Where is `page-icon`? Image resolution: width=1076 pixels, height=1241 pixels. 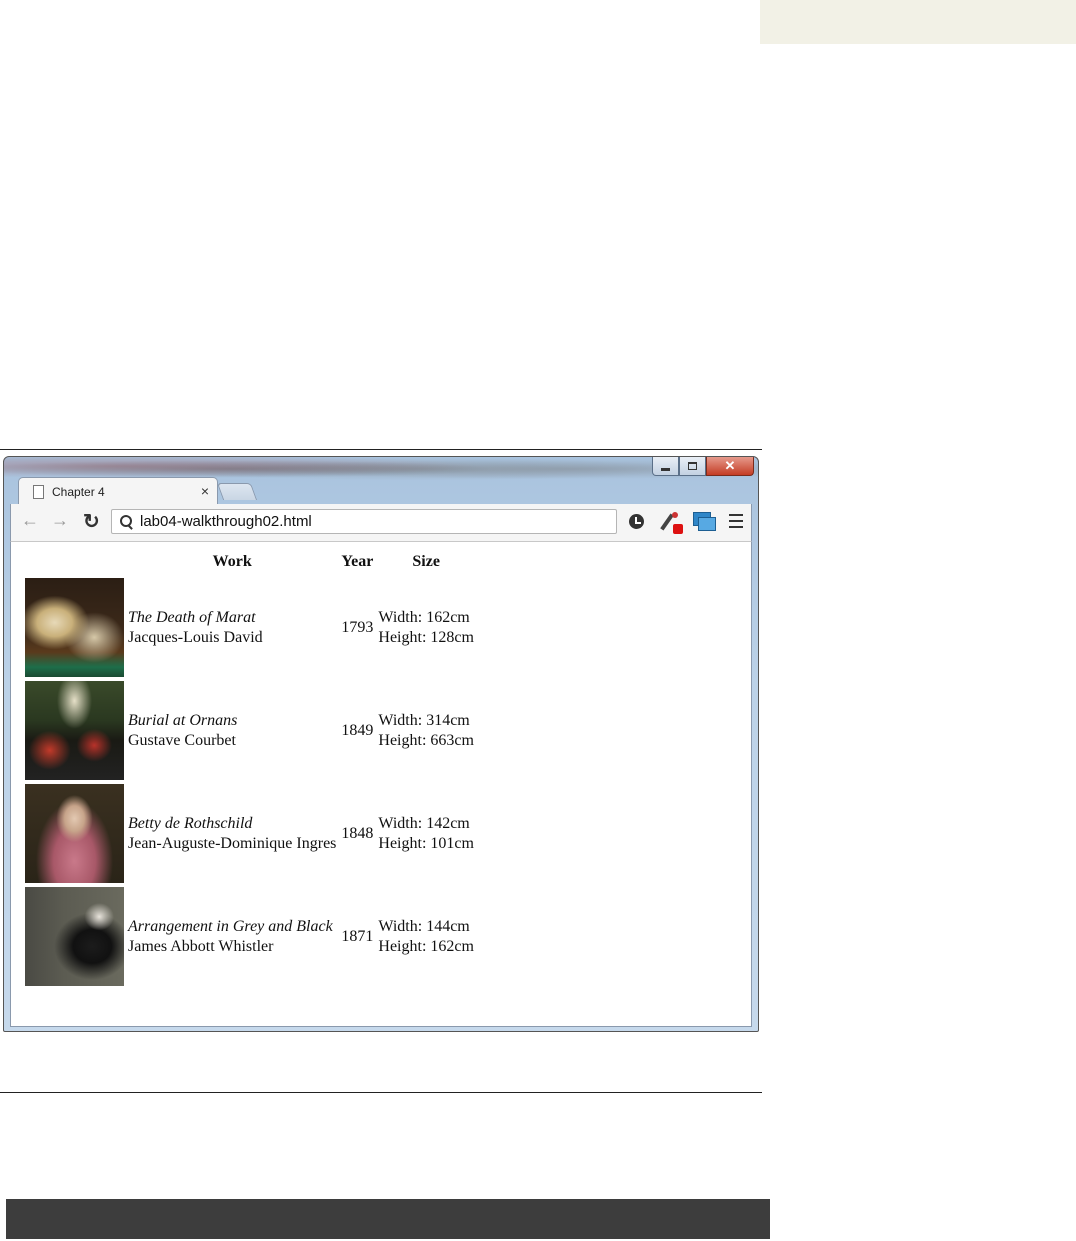 page-icon is located at coordinates (38, 491).